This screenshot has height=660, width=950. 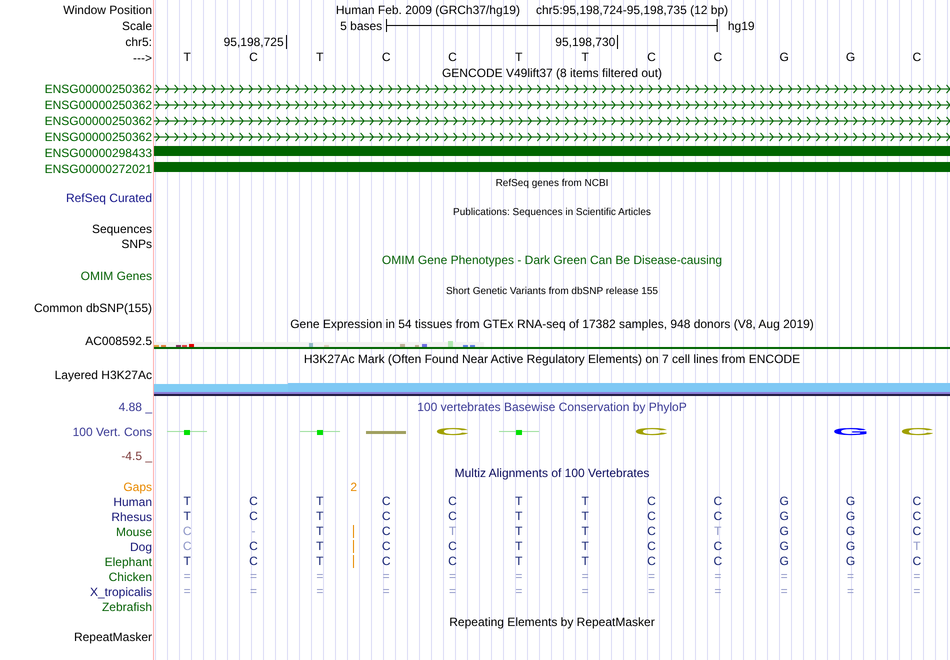 What do you see at coordinates (131, 517) in the screenshot?
I see `track-label: Rhesus` at bounding box center [131, 517].